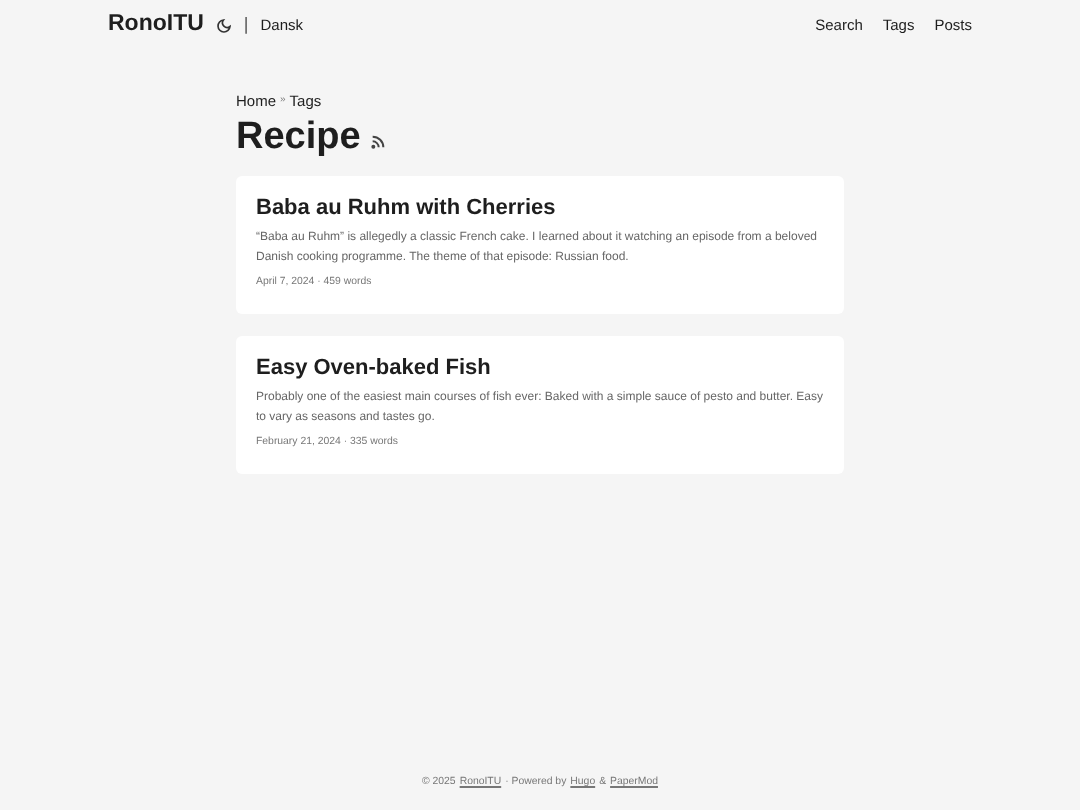 The width and height of the screenshot is (1080, 810). I want to click on site-logo: RonoITU, so click(156, 26).